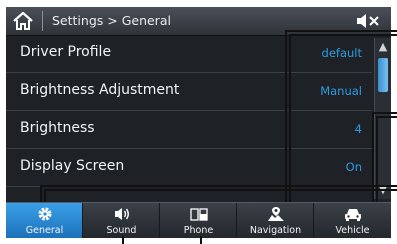 This screenshot has width=397, height=244. Describe the element at coordinates (189, 168) in the screenshot. I see `setting-row-display-screen: Display Screen On` at that location.